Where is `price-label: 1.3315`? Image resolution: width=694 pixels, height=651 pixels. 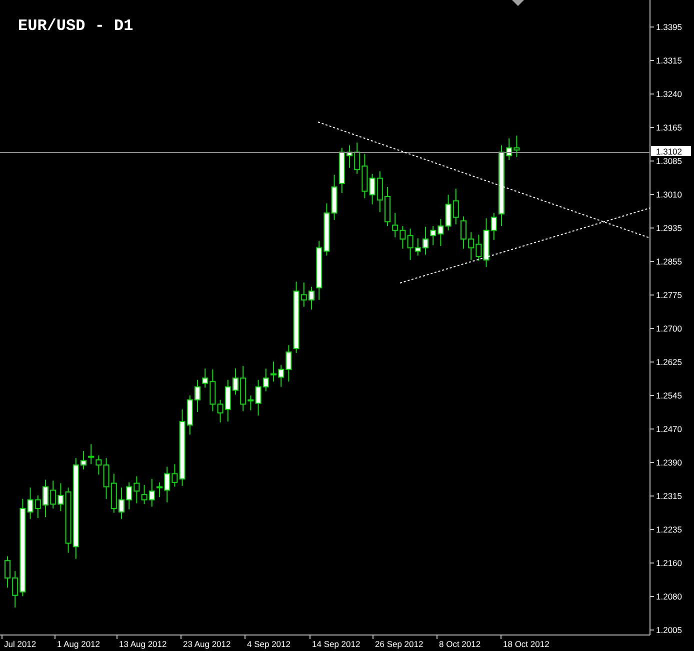
price-label: 1.3315 is located at coordinates (669, 61).